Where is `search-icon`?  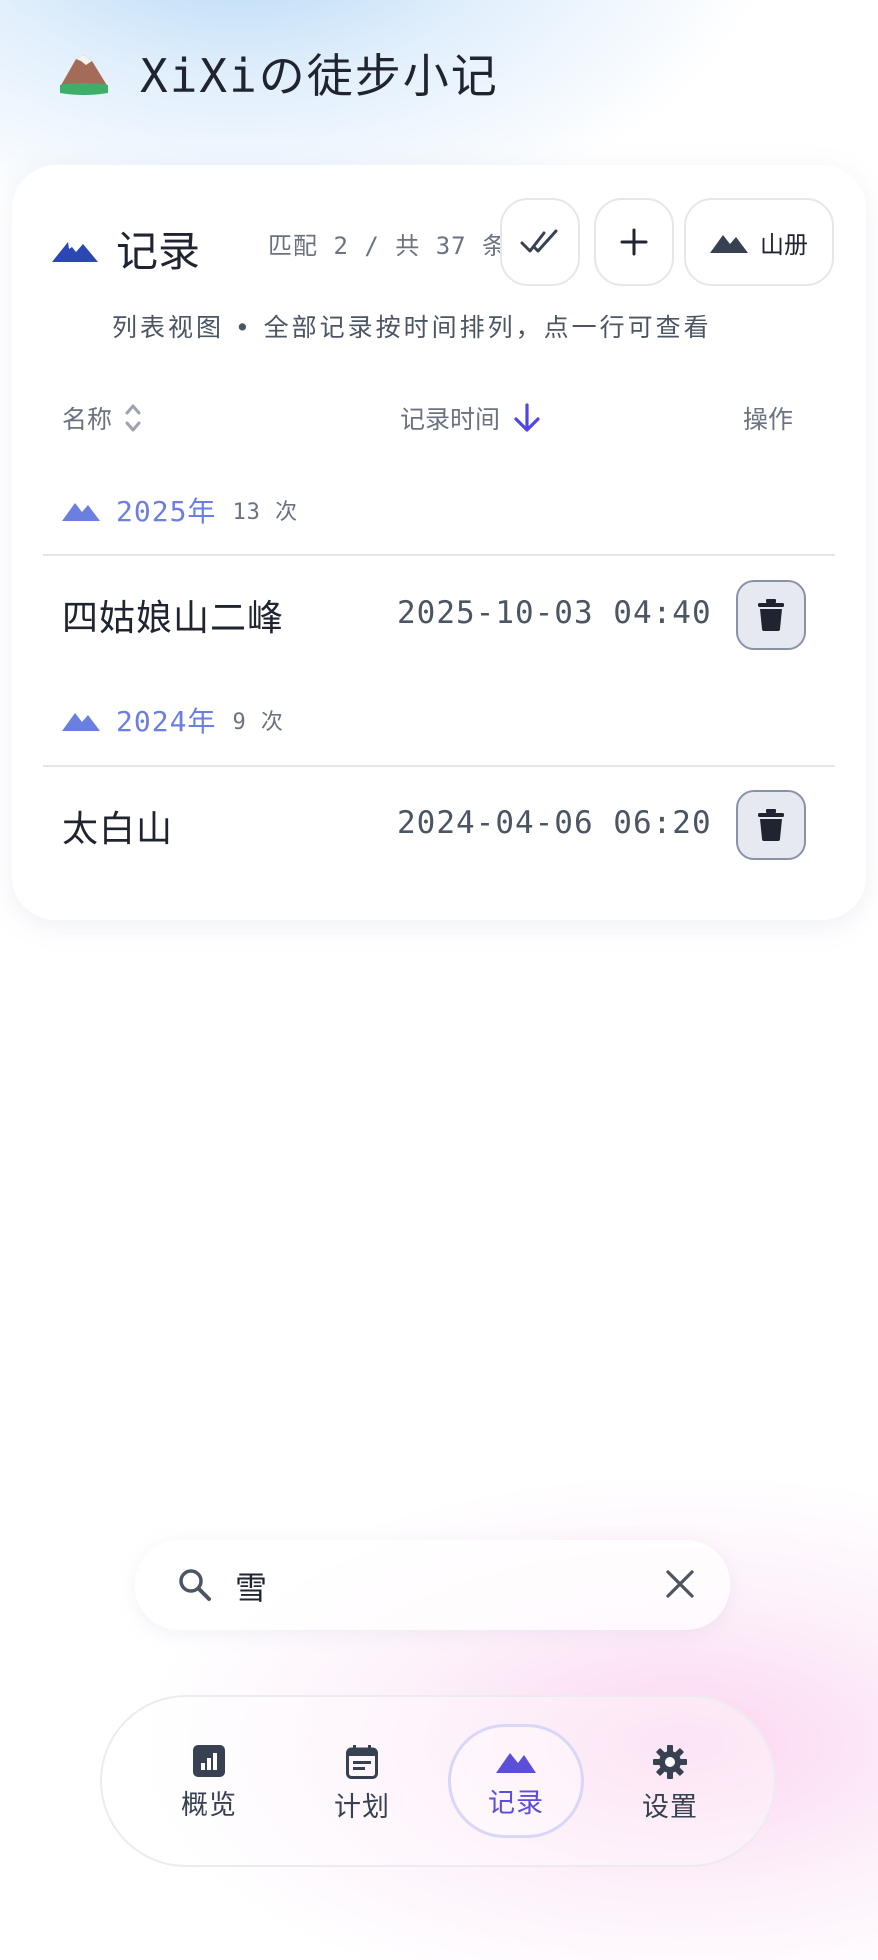 search-icon is located at coordinates (195, 1587).